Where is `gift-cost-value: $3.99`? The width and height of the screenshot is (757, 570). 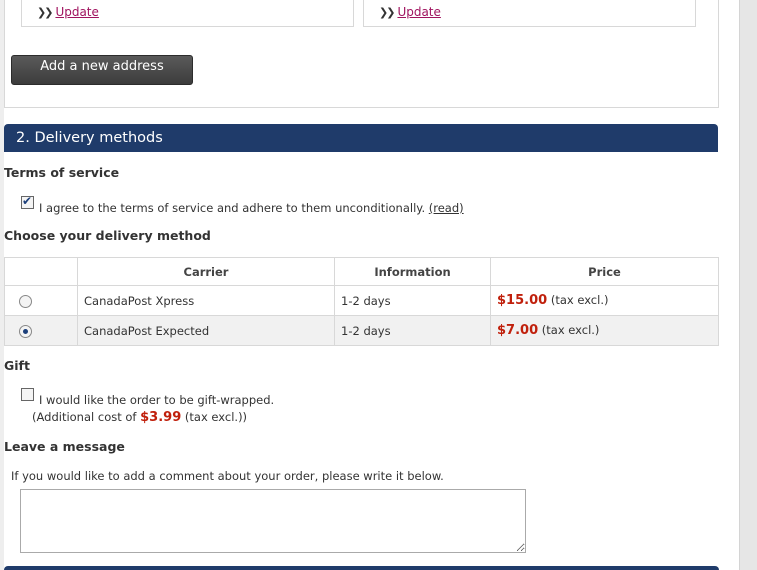 gift-cost-value: $3.99 is located at coordinates (161, 417).